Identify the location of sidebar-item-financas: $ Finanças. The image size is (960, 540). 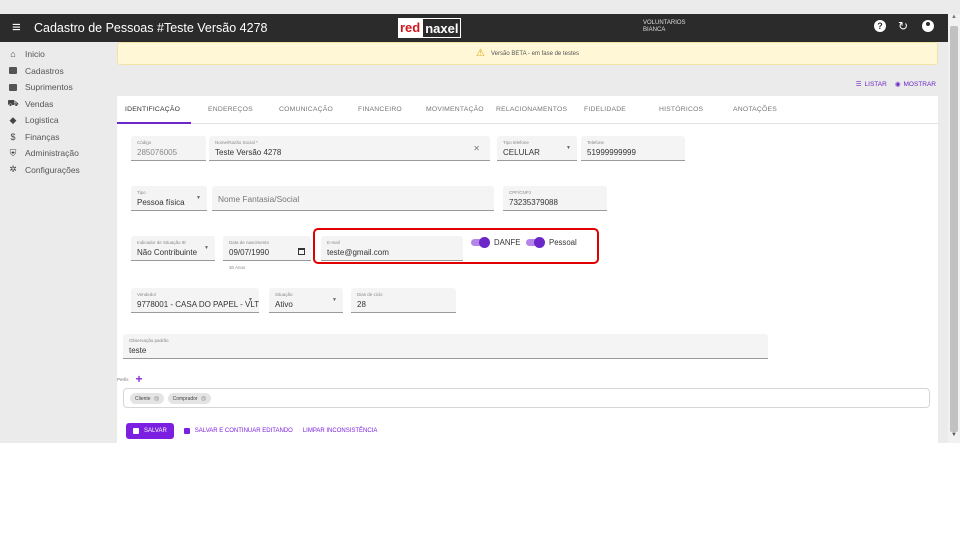
(55, 137).